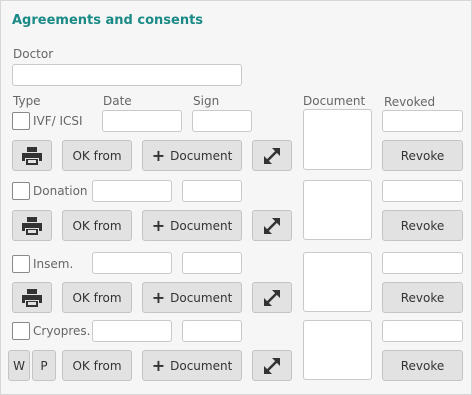  Describe the element at coordinates (334, 101) in the screenshot. I see `column-document-label: Document` at that location.